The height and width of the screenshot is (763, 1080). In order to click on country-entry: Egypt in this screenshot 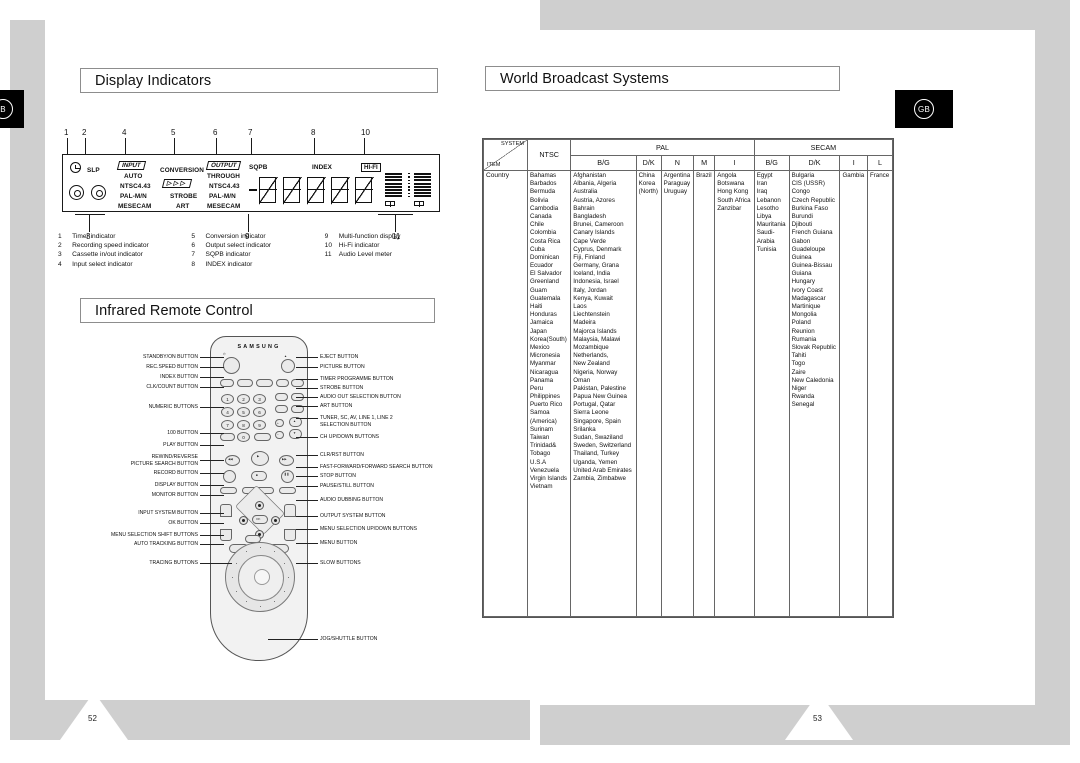, I will do `click(764, 175)`.